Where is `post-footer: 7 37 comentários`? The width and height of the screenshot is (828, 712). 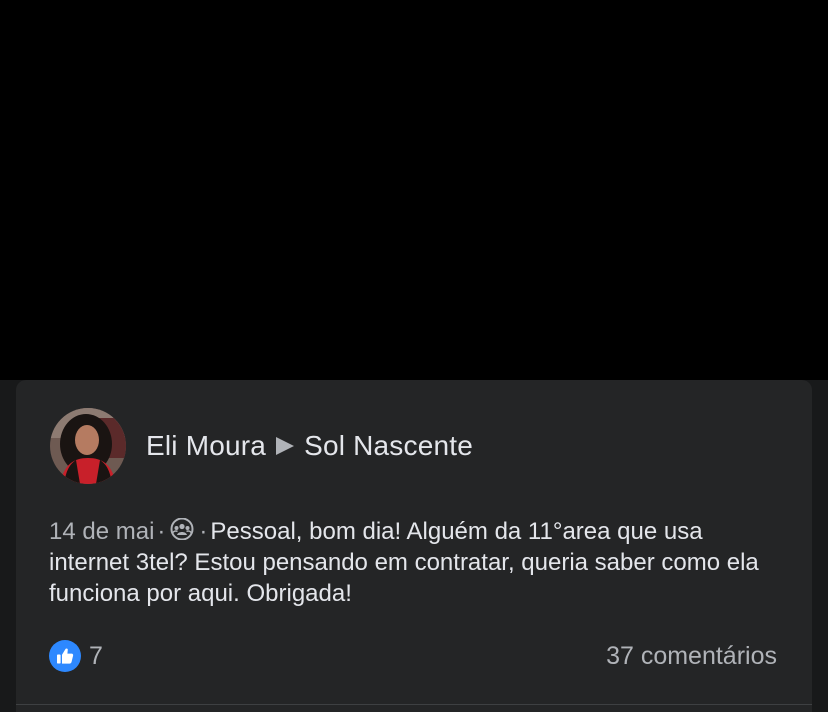
post-footer: 7 37 comentários is located at coordinates (413, 656).